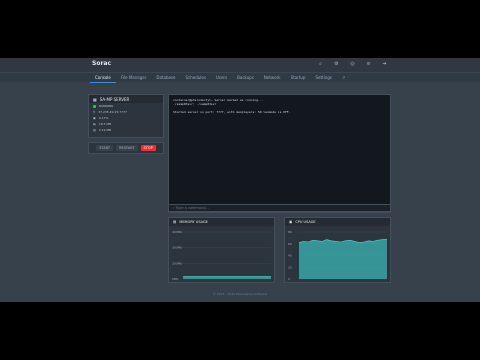 This screenshot has width=480, height=360. Describe the element at coordinates (290, 232) in the screenshot. I see `y-tick-label: 80` at that location.